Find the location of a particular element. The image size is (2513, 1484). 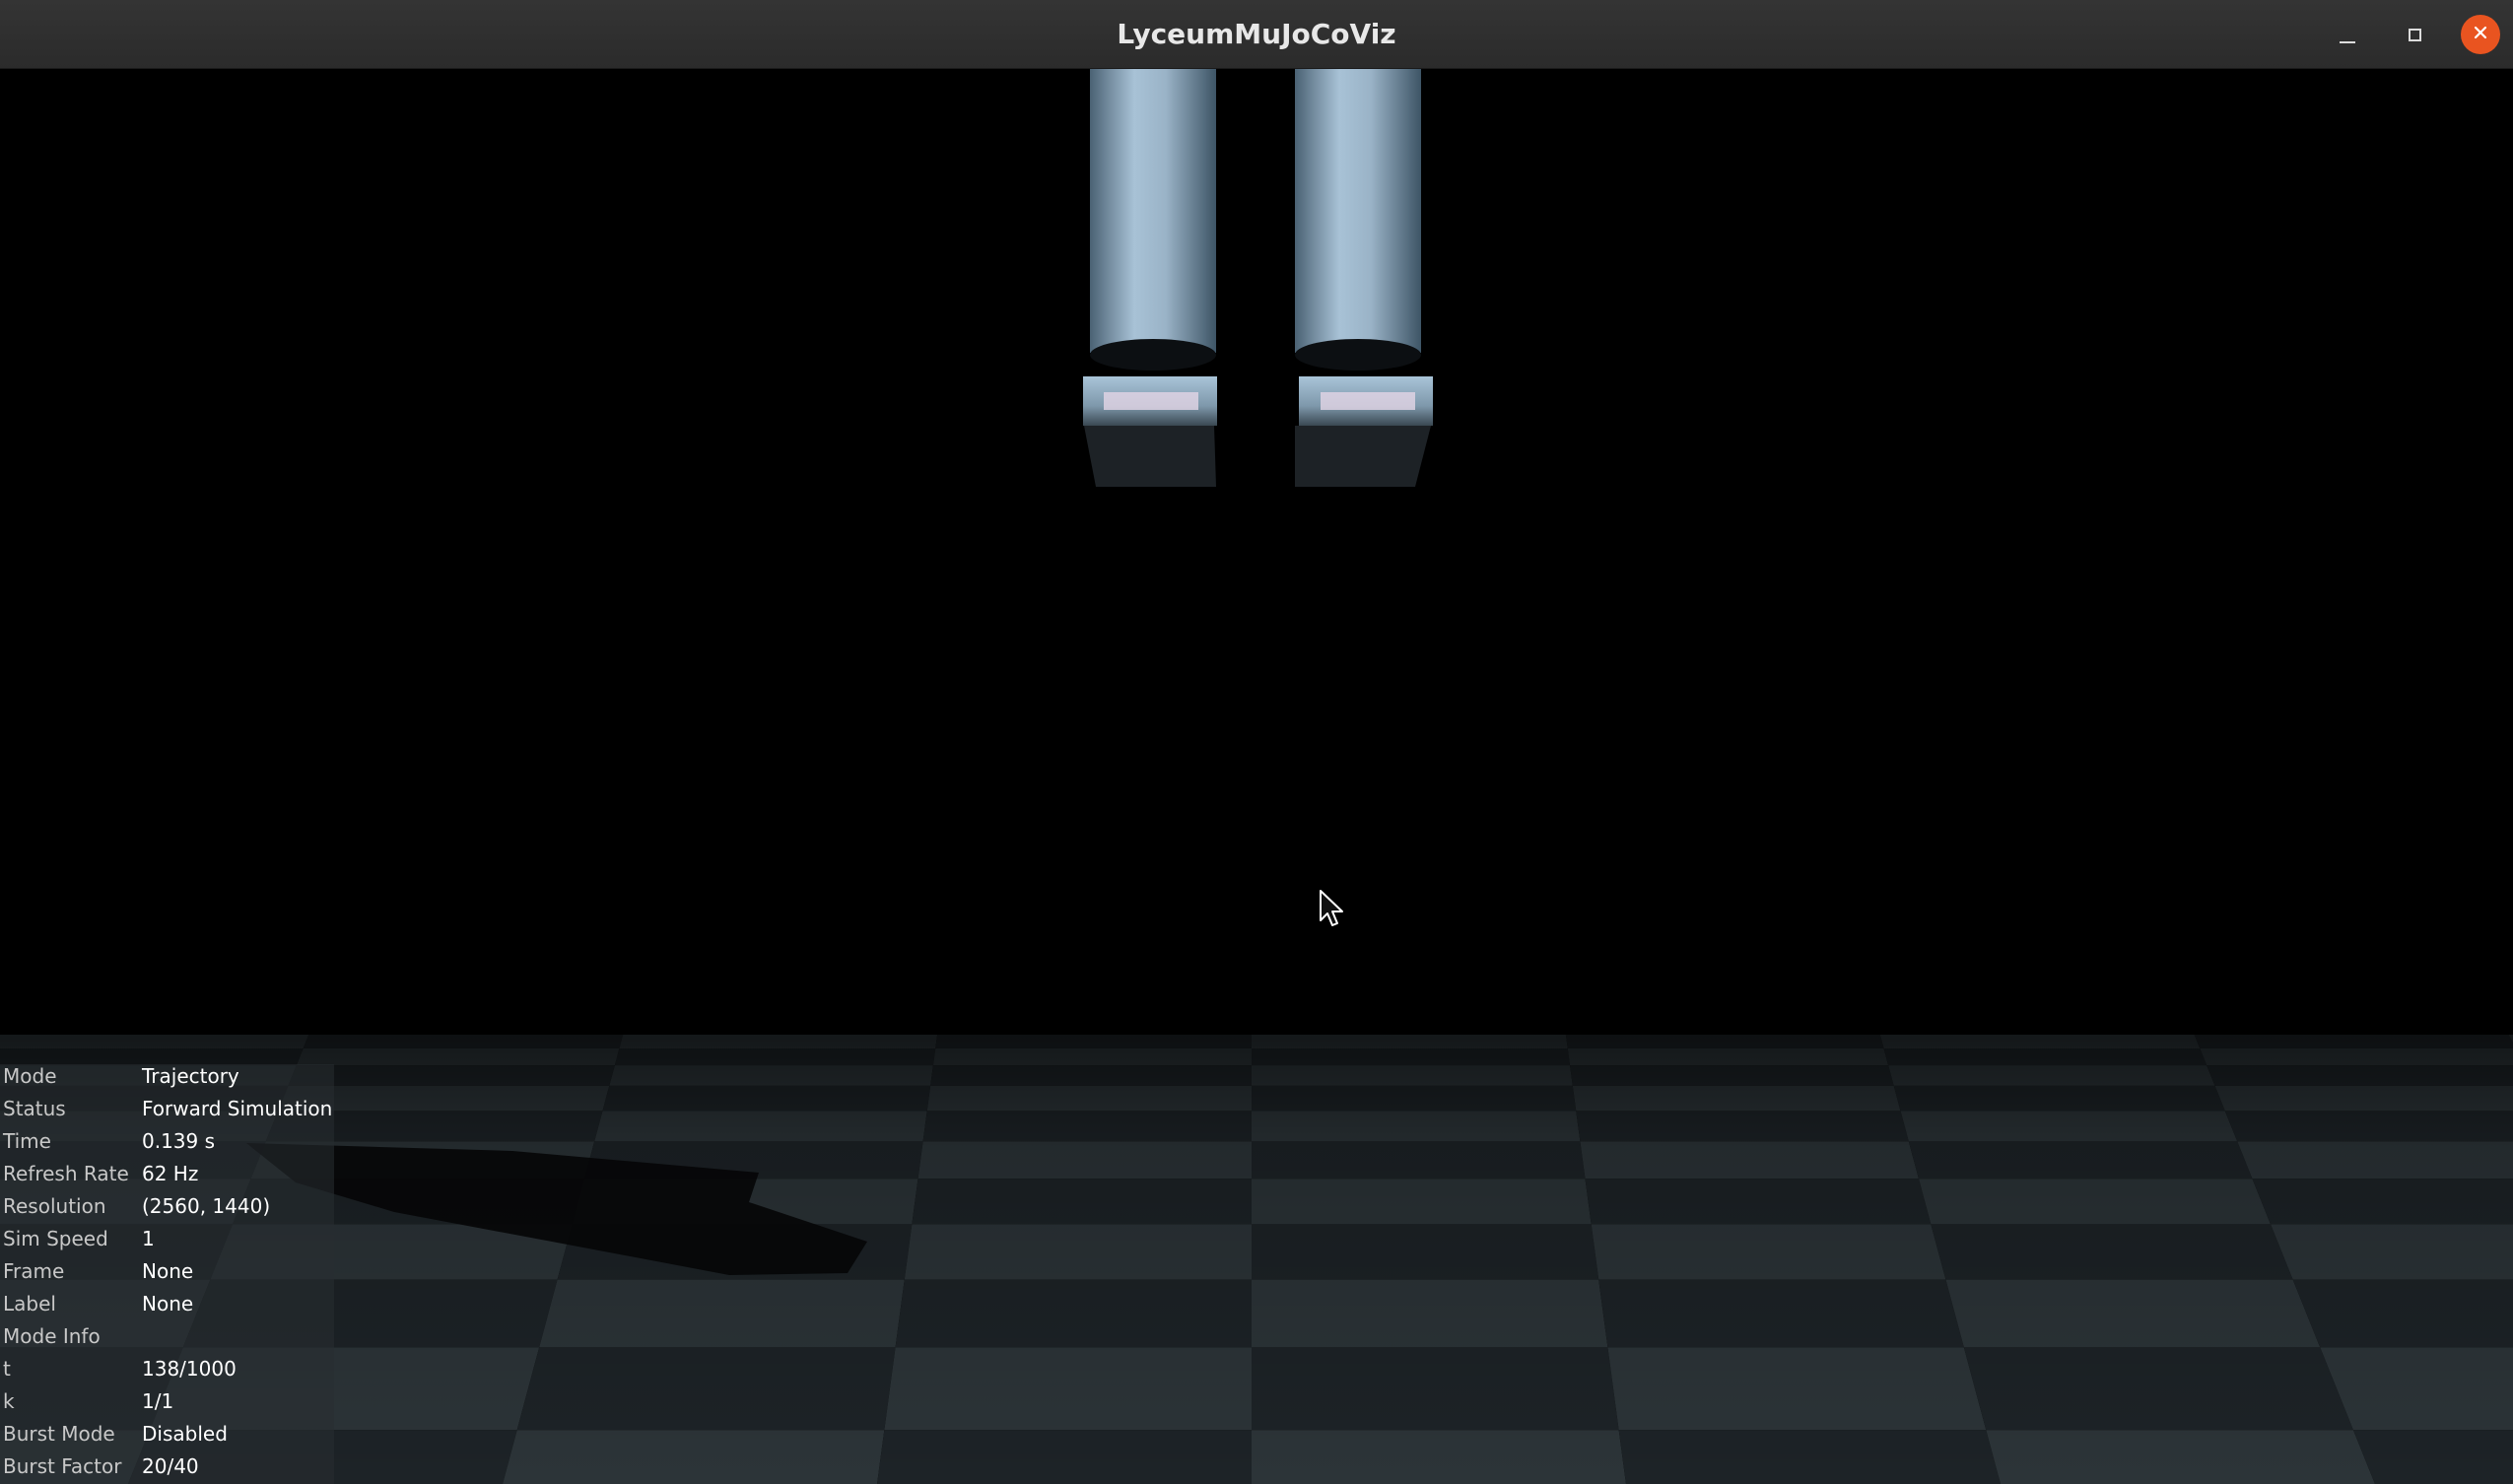

info-key: t is located at coordinates (7, 1369).